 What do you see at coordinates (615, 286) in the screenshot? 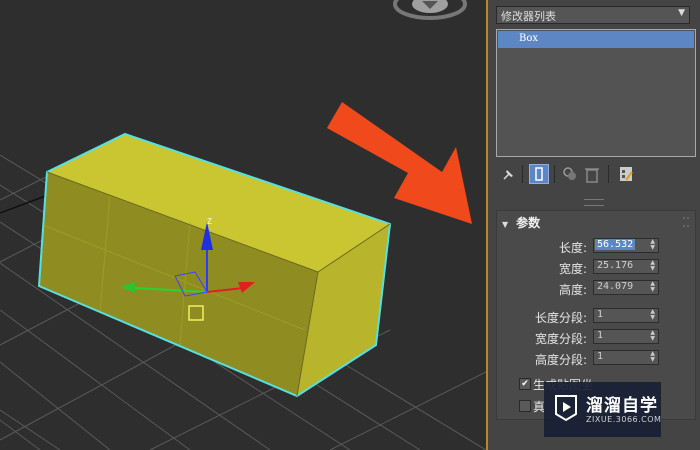
I see `height-value: 24.079` at bounding box center [615, 286].